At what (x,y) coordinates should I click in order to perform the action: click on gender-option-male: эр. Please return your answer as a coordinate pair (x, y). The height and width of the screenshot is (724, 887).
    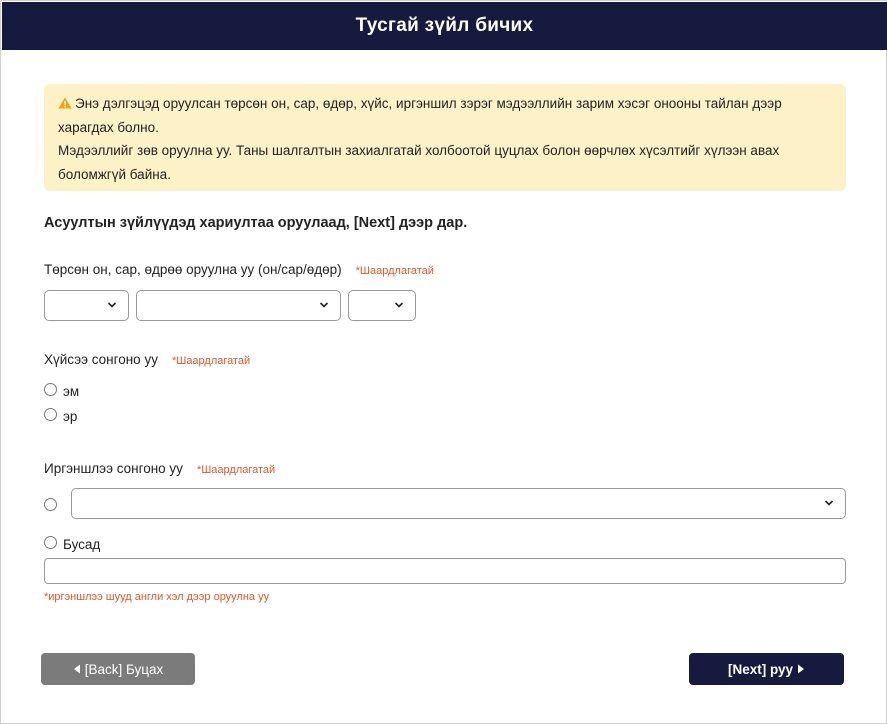
    Looking at the image, I should click on (70, 416).